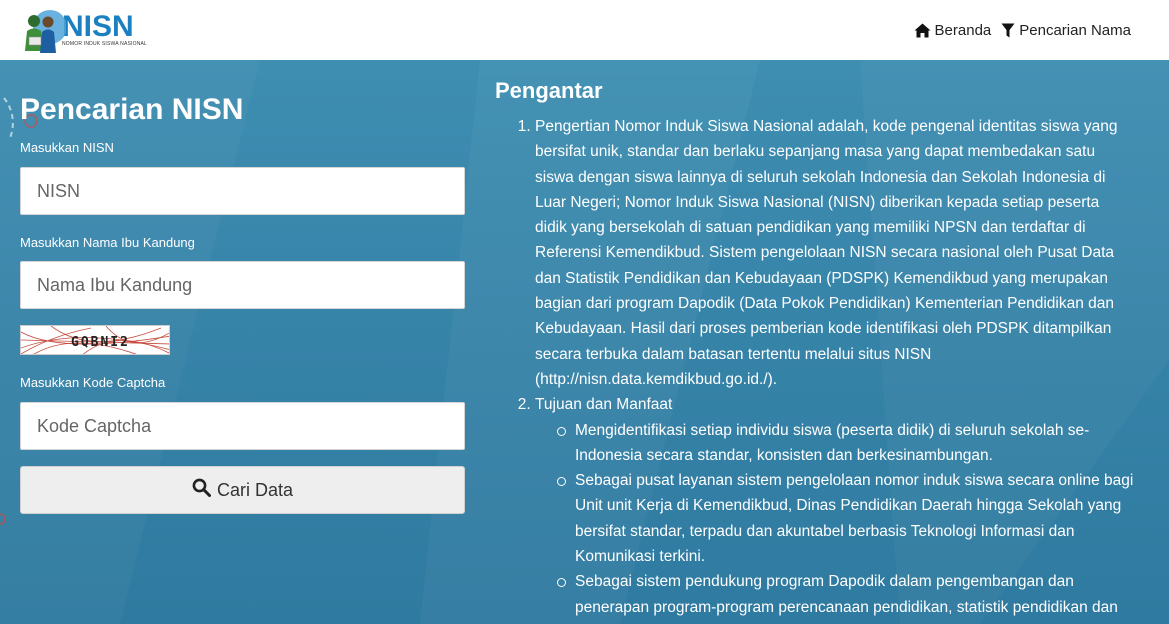  What do you see at coordinates (107, 242) in the screenshot?
I see `mother-name-label: Masukkan Nama Ibu Kandung` at bounding box center [107, 242].